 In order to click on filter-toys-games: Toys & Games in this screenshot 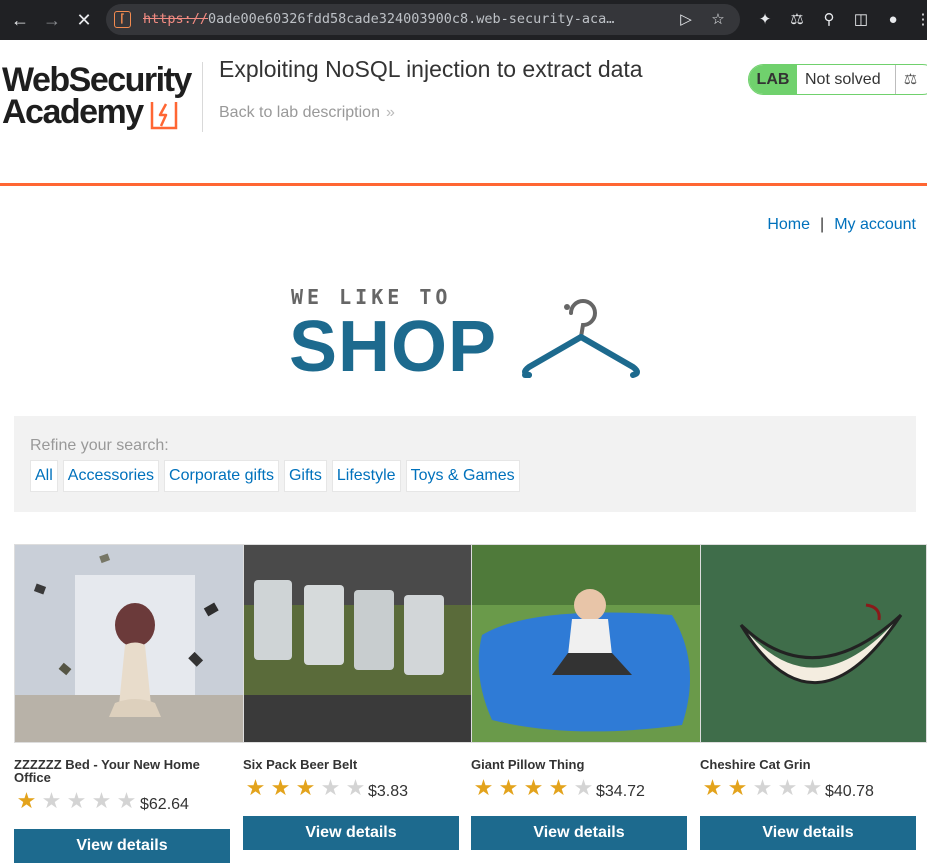, I will do `click(462, 476)`.